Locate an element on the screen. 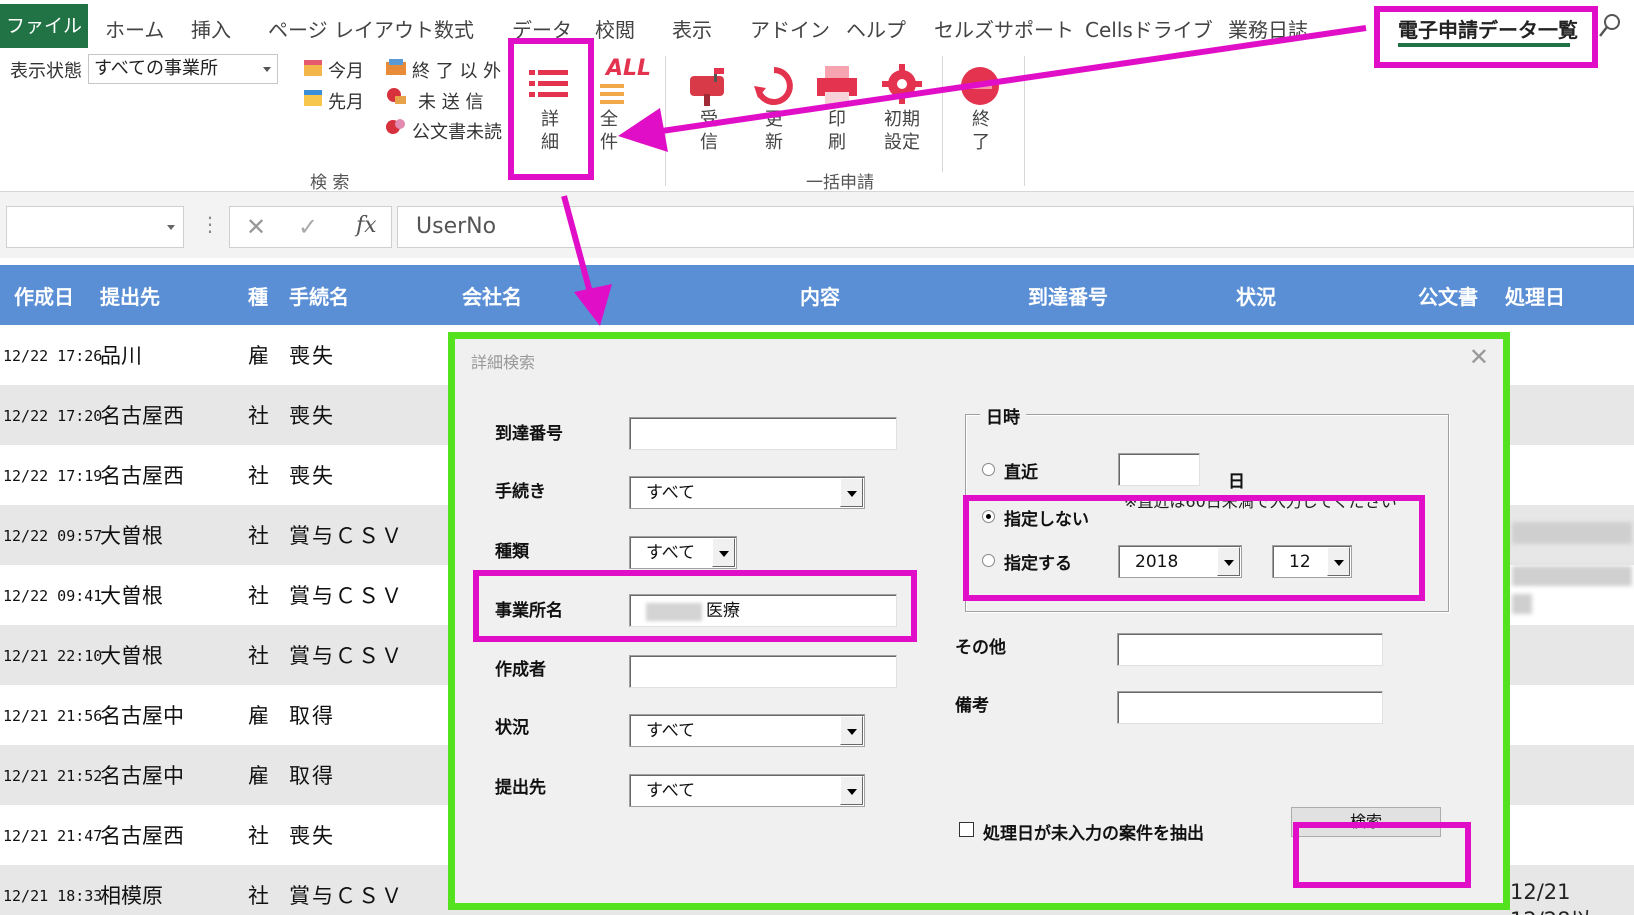 The image size is (1634, 915). tab-cells-drive: Cellsドライブ is located at coordinates (1149, 28).